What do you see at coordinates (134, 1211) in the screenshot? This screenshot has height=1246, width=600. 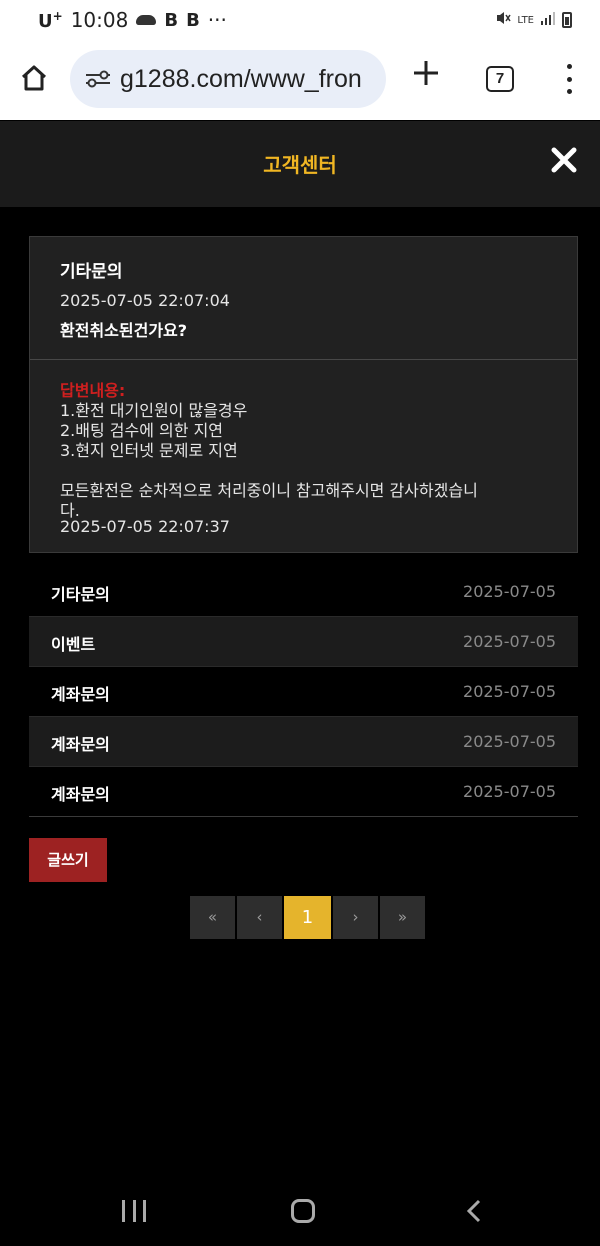 I see `recent-apps-icon` at bounding box center [134, 1211].